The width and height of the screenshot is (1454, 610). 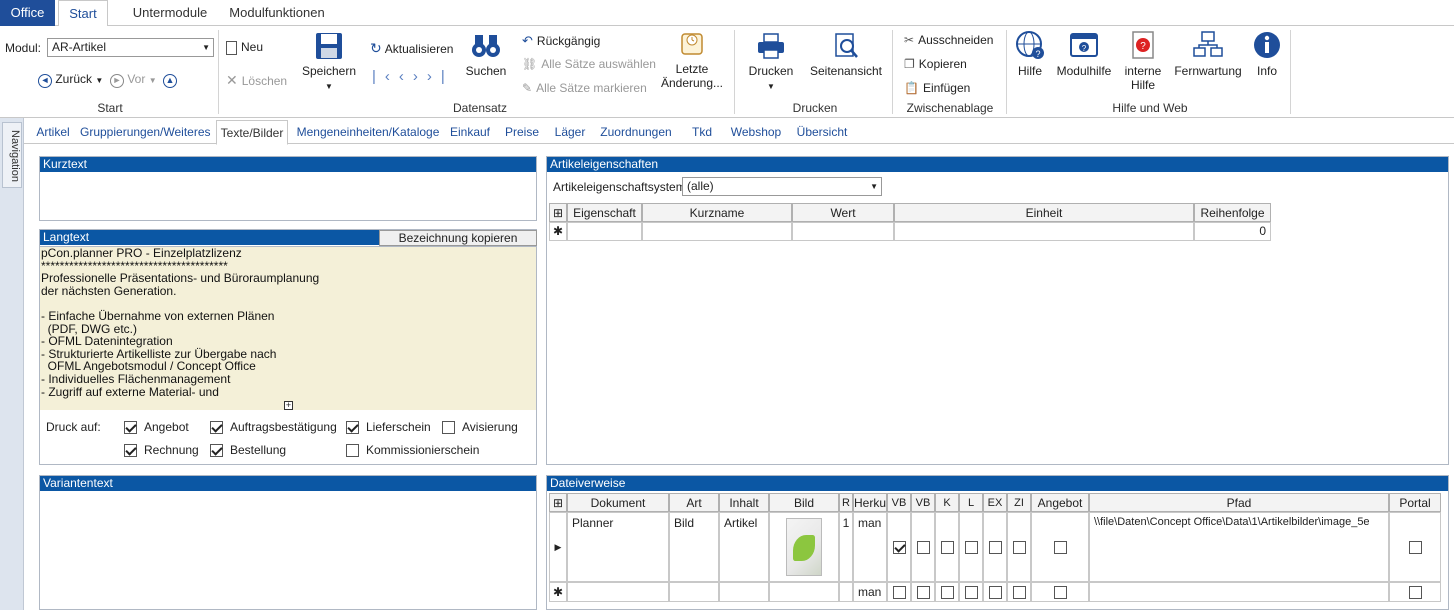 What do you see at coordinates (53, 132) in the screenshot?
I see `tab-artikel: Artikel` at bounding box center [53, 132].